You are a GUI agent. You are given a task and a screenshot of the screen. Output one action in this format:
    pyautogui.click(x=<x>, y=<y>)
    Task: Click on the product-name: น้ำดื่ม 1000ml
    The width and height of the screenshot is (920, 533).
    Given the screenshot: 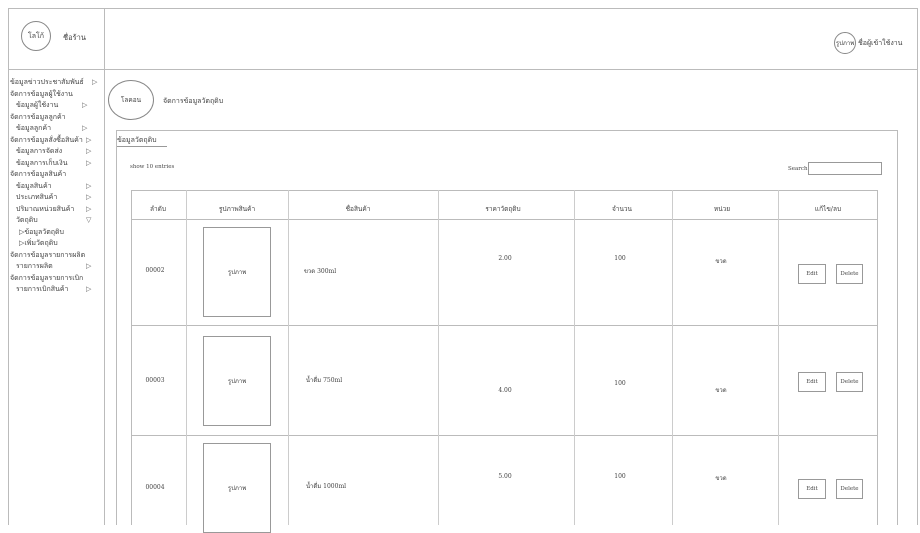 What is the action you would take?
    pyautogui.click(x=326, y=486)
    